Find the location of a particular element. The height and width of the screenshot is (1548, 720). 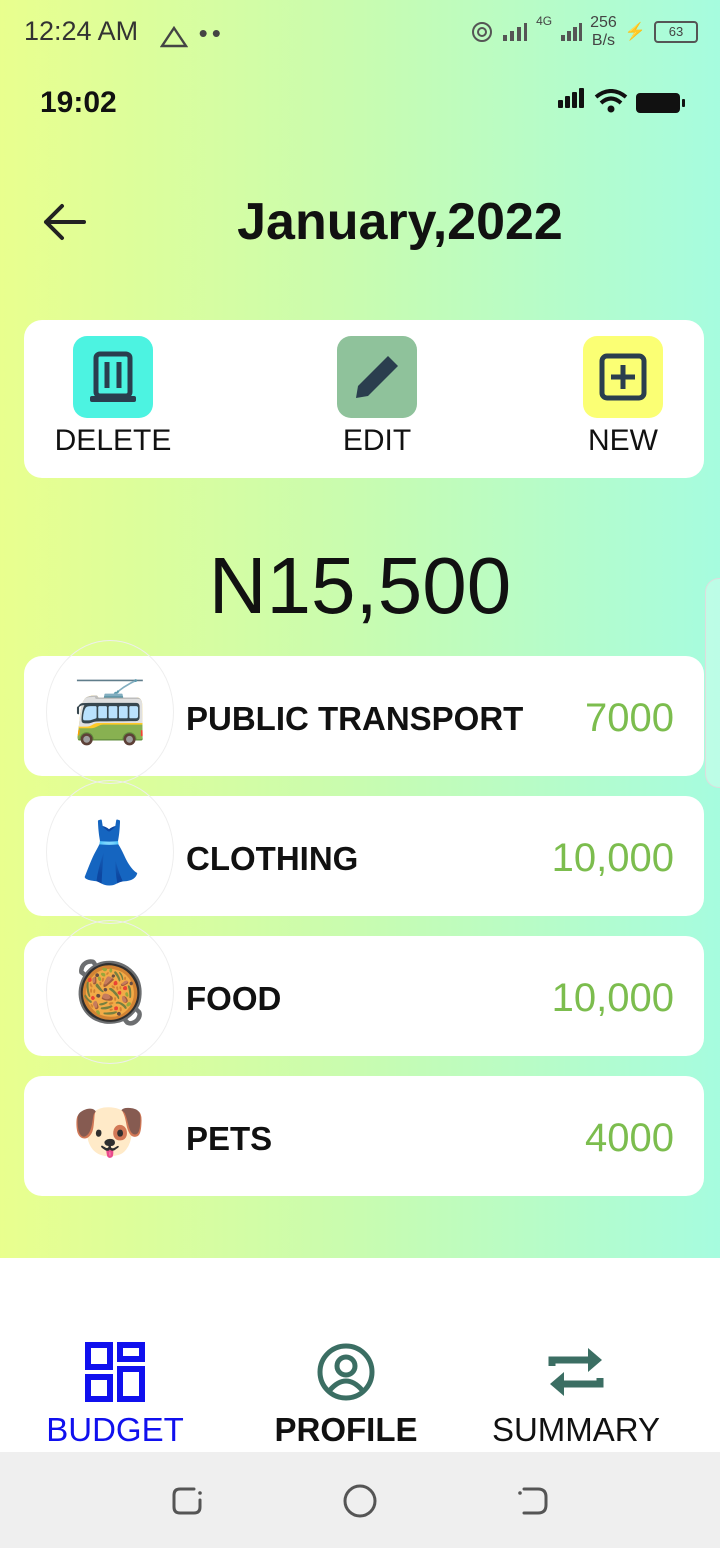

network-generation: 4G is located at coordinates (544, 21).